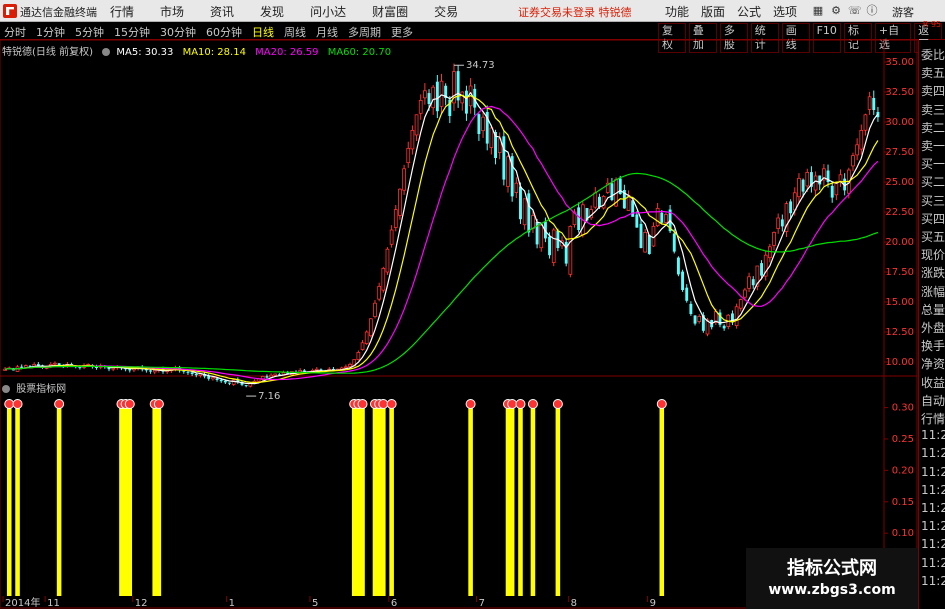 The width and height of the screenshot is (945, 609). What do you see at coordinates (933, 181) in the screenshot?
I see `side-panel-item: 买二` at bounding box center [933, 181].